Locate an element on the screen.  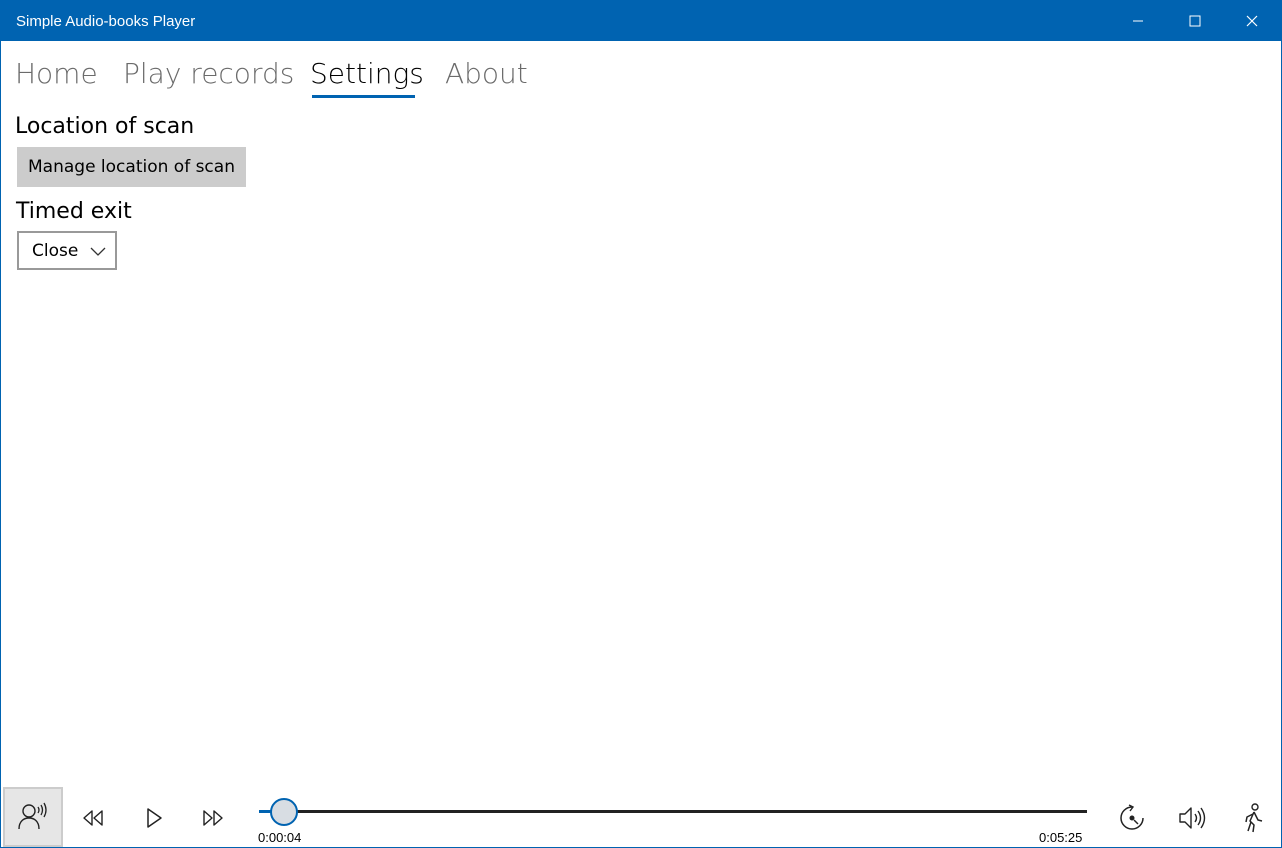
volume-button is located at coordinates (1192, 818).